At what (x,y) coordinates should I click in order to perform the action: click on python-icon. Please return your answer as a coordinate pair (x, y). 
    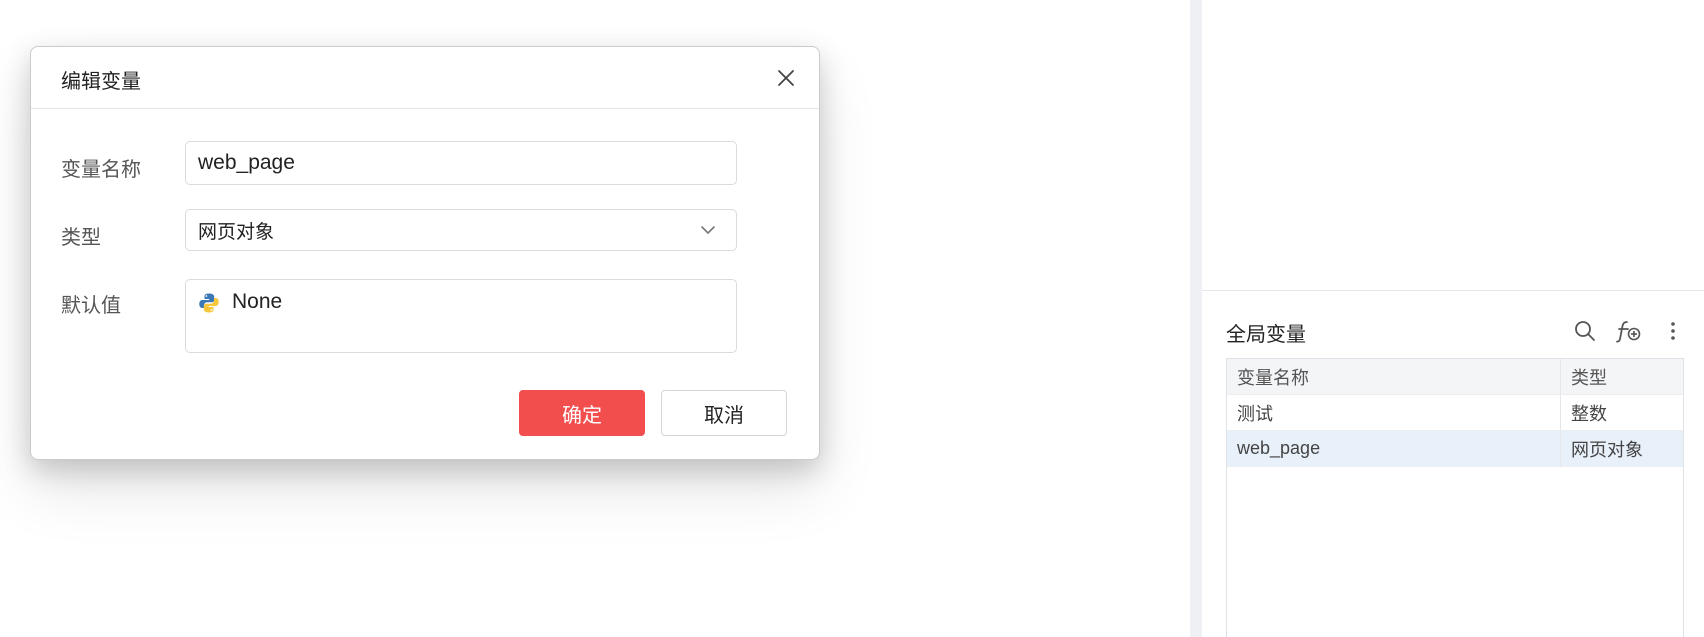
    Looking at the image, I should click on (209, 306).